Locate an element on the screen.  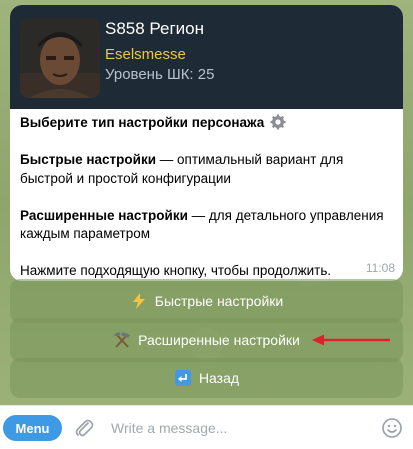
advanced-settings-button-label: Расширенные настройки is located at coordinates (219, 340).